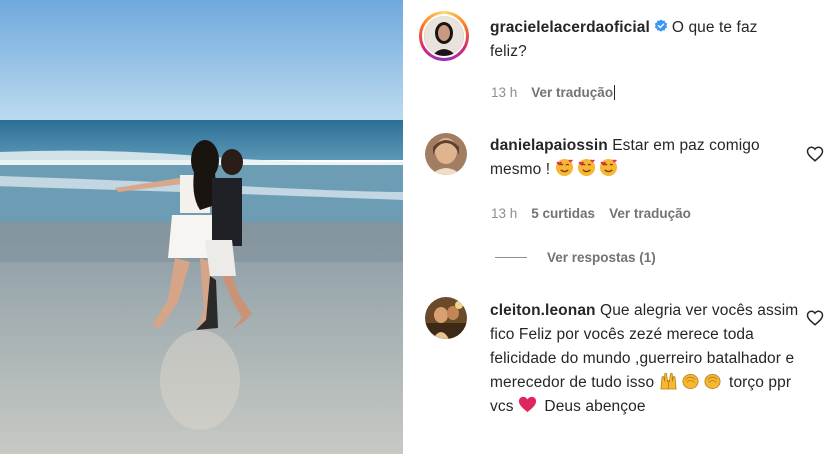 The height and width of the screenshot is (454, 828). I want to click on red-heart-icon, so click(527, 404).